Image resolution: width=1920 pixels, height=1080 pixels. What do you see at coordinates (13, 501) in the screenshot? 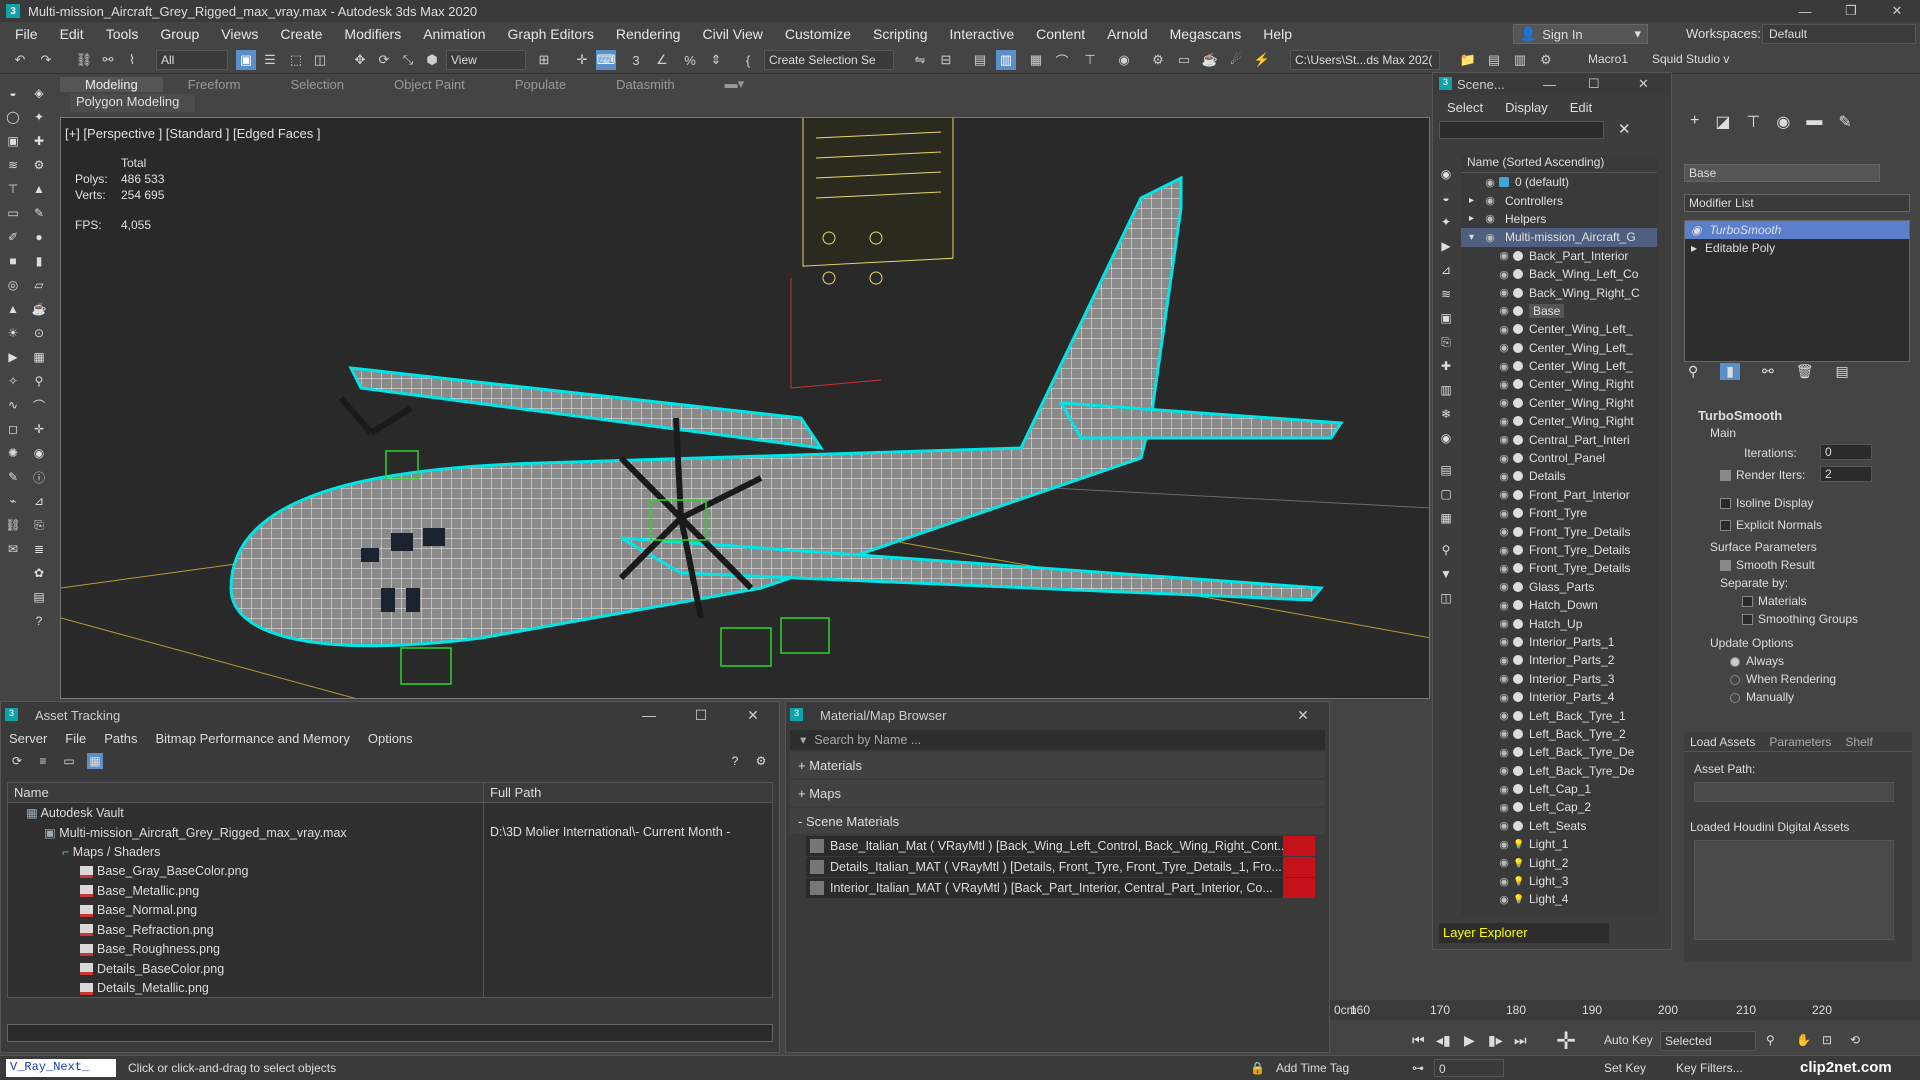
I see `snap-icon: ⌁` at bounding box center [13, 501].